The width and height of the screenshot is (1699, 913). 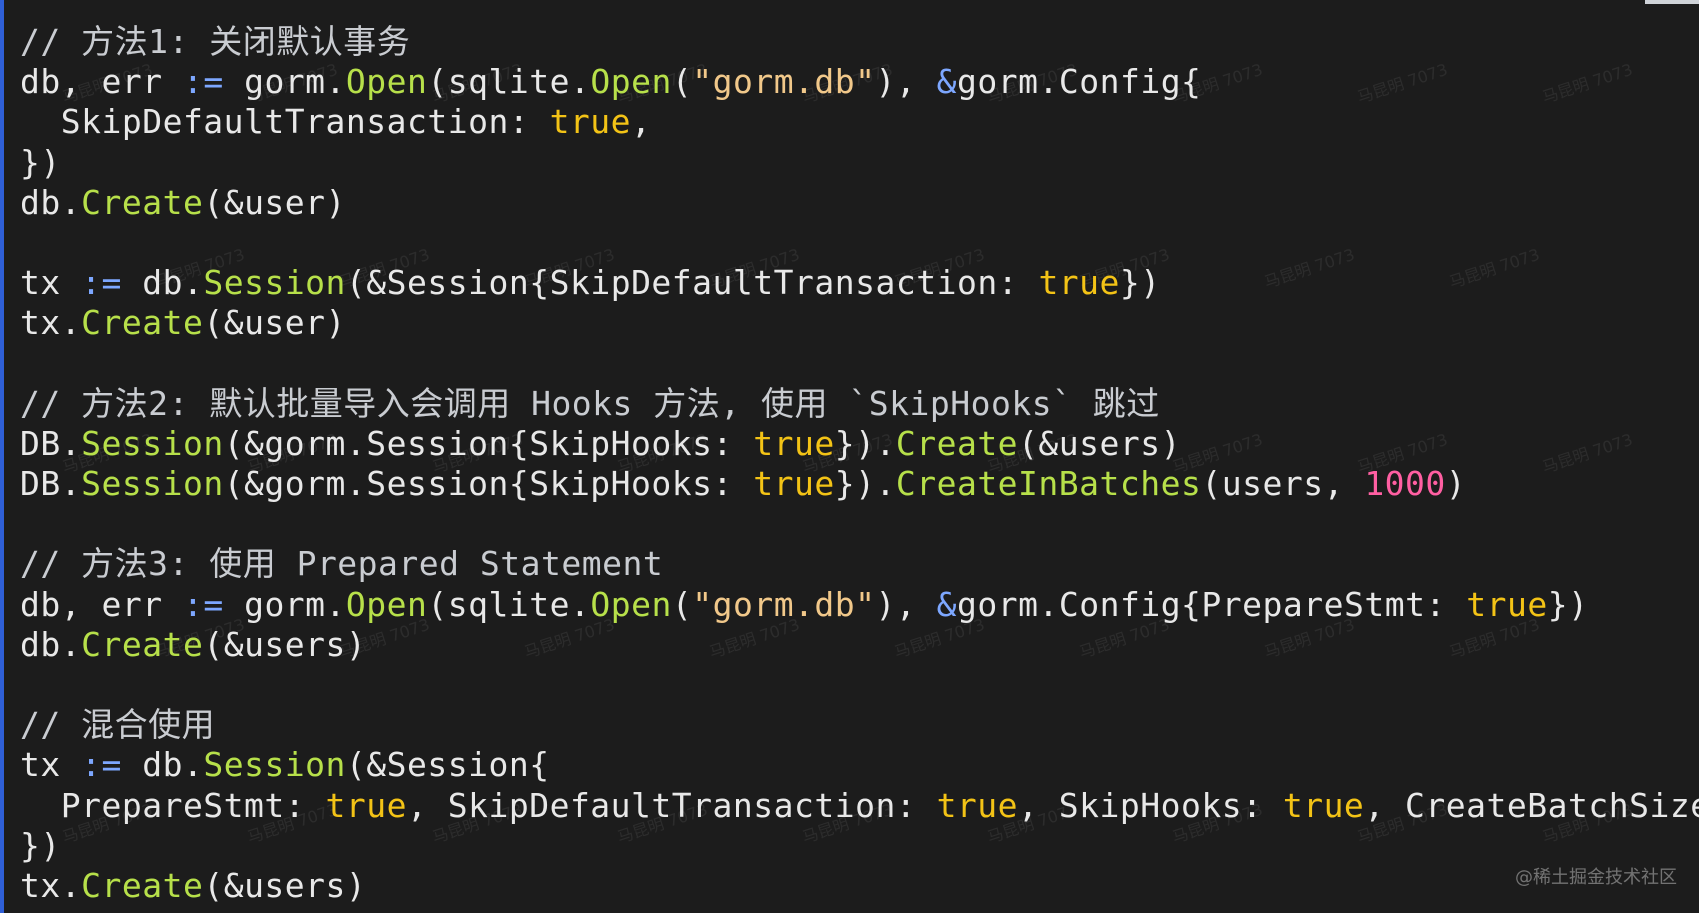 What do you see at coordinates (859, 765) in the screenshot?
I see `code-line: tx := db.Session(&Session{` at bounding box center [859, 765].